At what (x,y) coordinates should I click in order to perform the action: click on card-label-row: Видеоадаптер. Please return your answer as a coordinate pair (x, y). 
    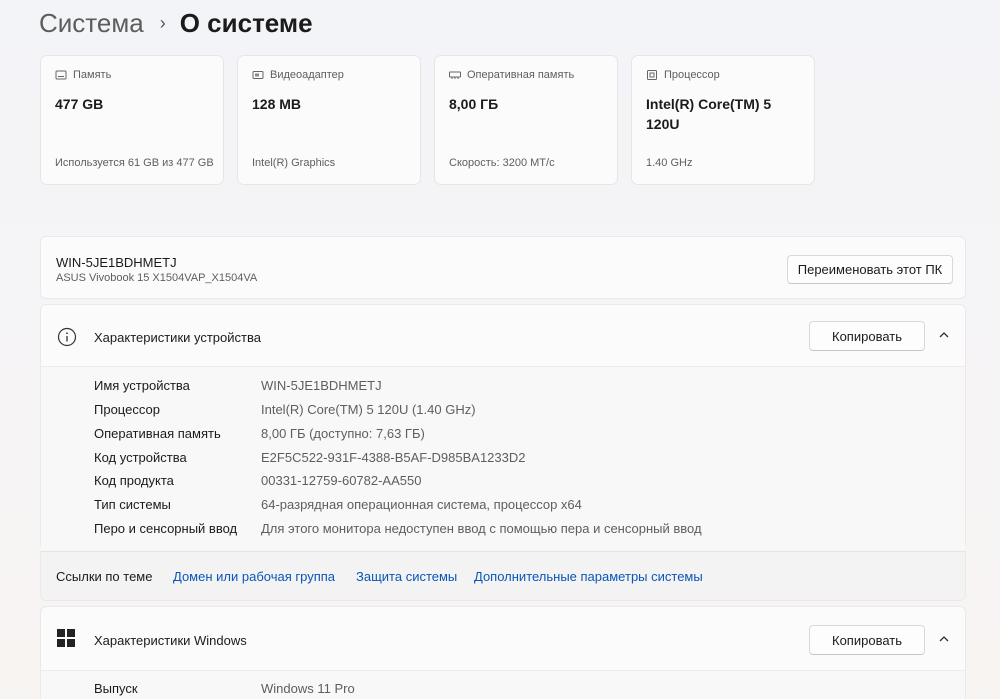
    Looking at the image, I should click on (298, 75).